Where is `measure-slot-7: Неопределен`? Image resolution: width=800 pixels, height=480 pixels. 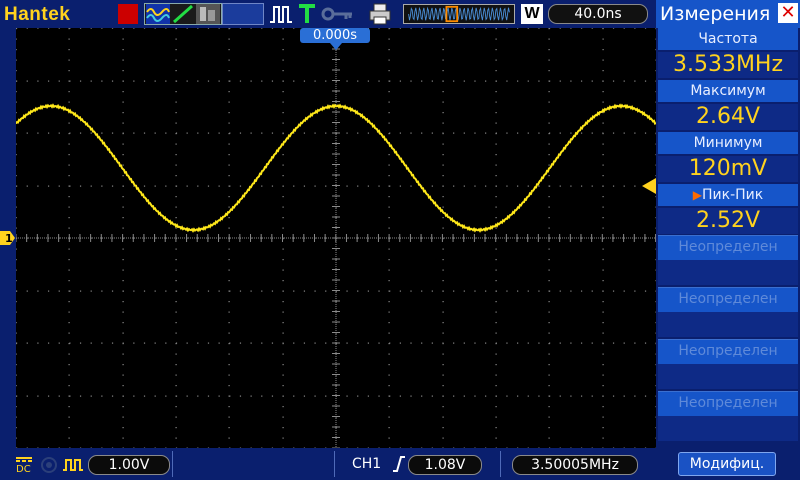
measure-slot-7: Неопределен is located at coordinates (728, 364).